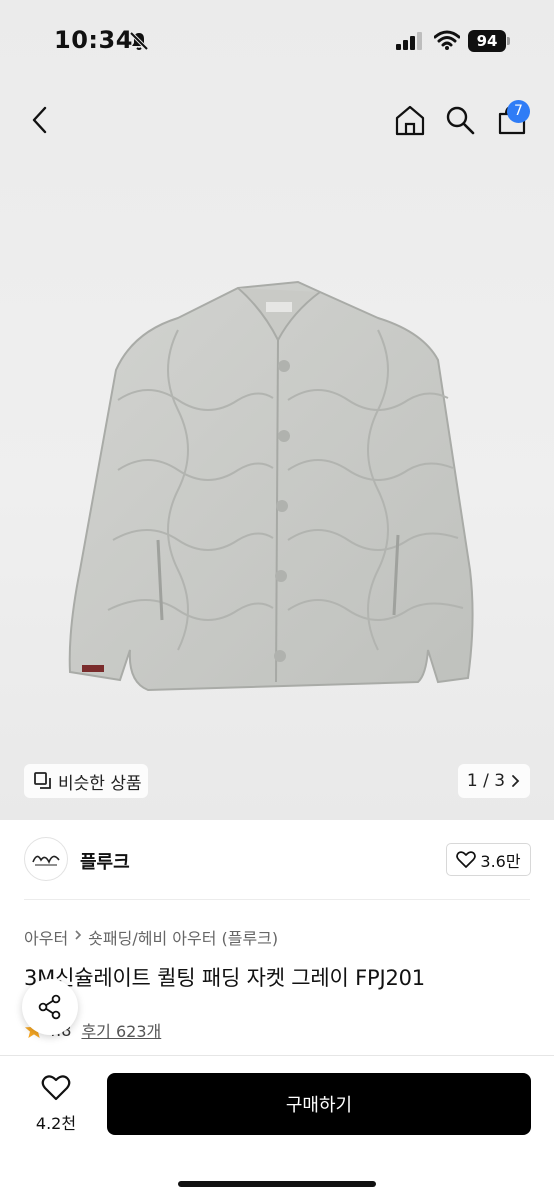 This screenshot has height=1200, width=554. What do you see at coordinates (121, 1030) in the screenshot?
I see `review-link: 후기 623개` at bounding box center [121, 1030].